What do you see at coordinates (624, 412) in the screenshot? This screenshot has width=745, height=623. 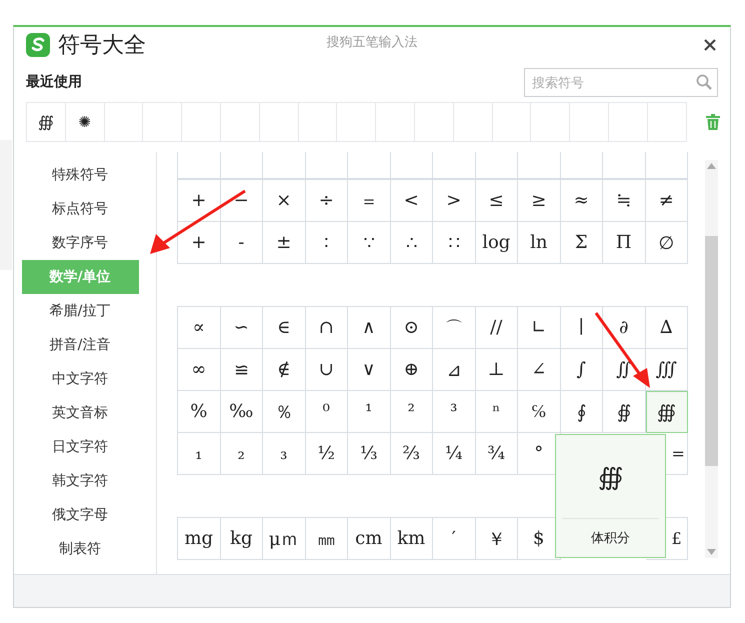 I see `symbol-cell: ∯` at bounding box center [624, 412].